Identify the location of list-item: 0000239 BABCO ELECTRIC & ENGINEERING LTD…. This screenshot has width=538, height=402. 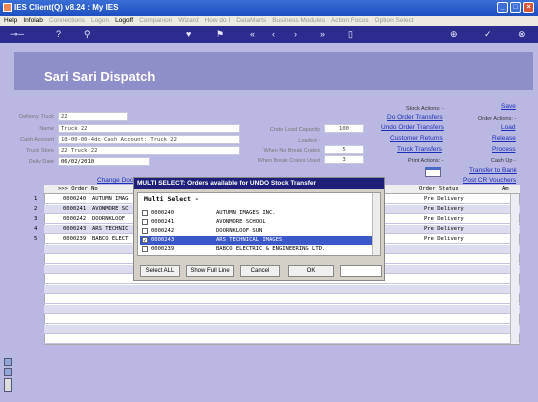
(259, 249).